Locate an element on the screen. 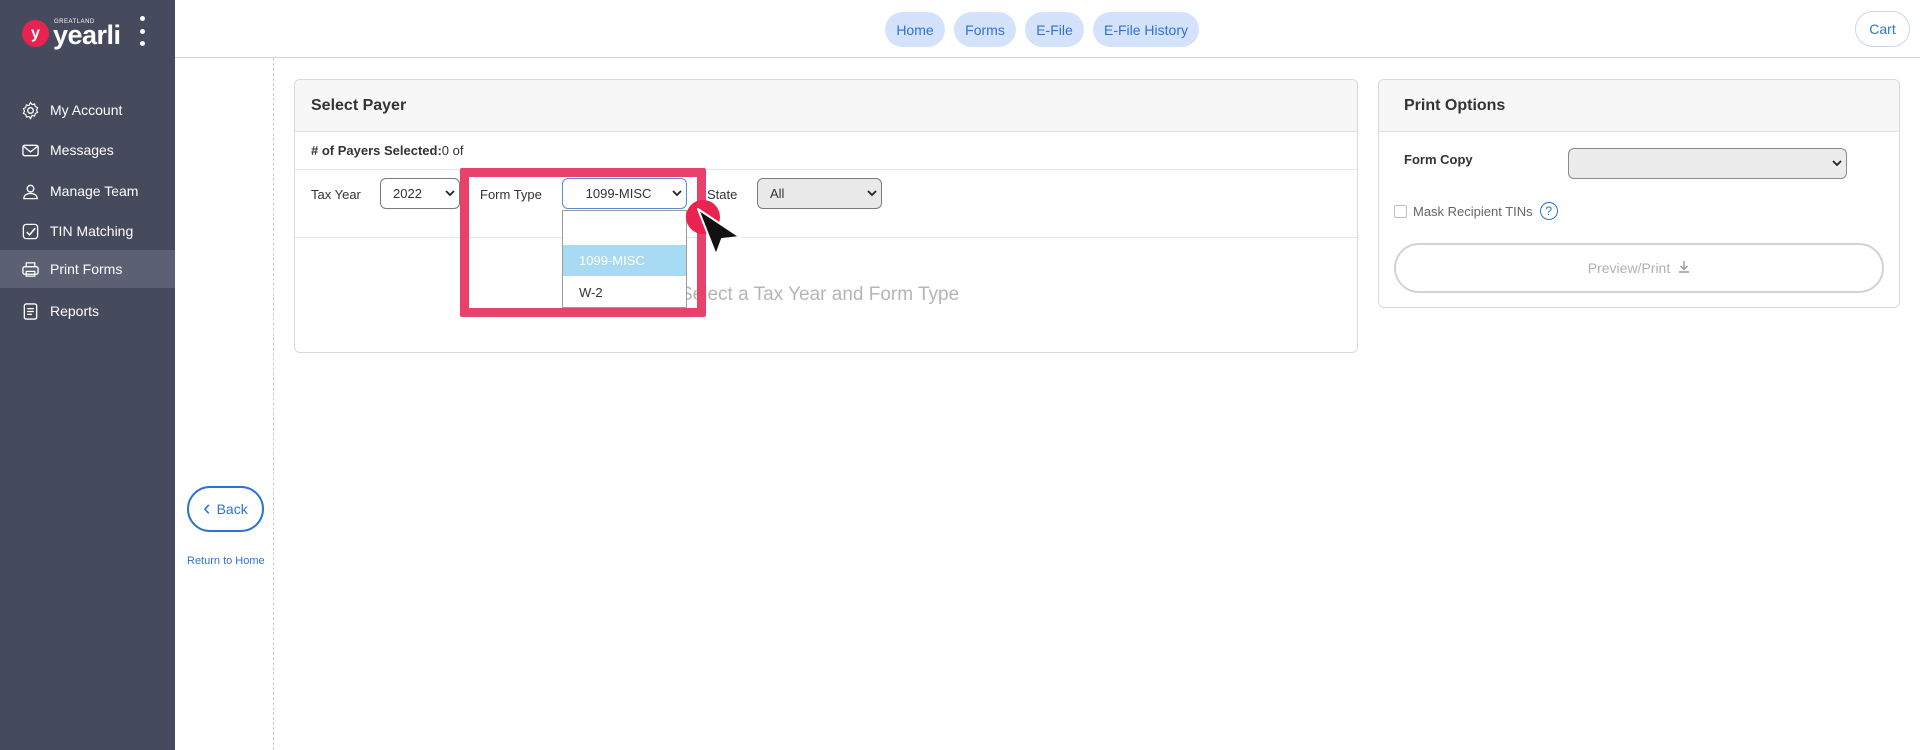  sidebar-item-reports: Reports is located at coordinates (87, 311).